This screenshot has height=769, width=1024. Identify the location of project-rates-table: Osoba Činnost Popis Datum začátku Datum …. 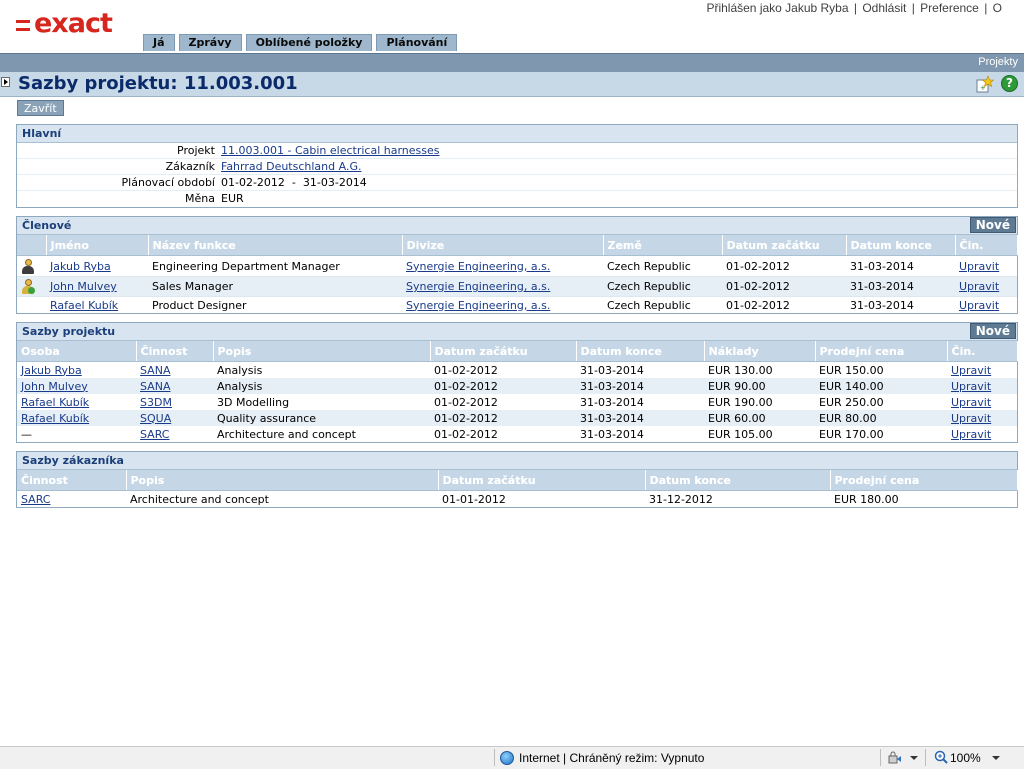
(517, 391).